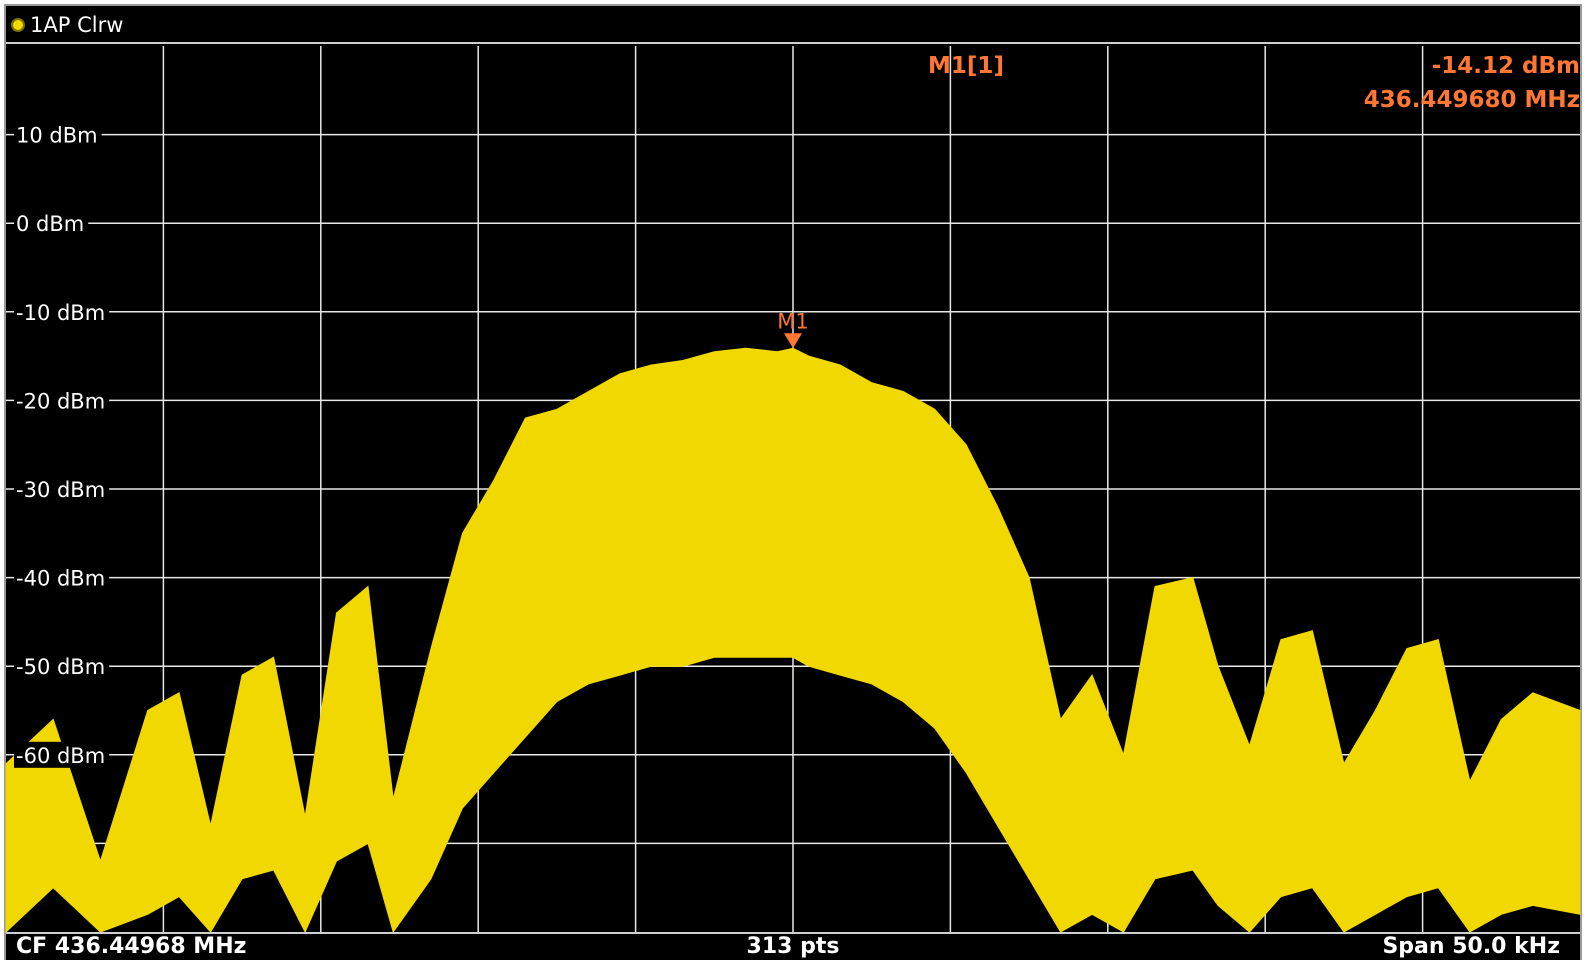 The width and height of the screenshot is (1592, 970). I want to click on status-bar: CF 436.44968 MHz 313 pts Span 50.0 kHz, so click(793, 946).